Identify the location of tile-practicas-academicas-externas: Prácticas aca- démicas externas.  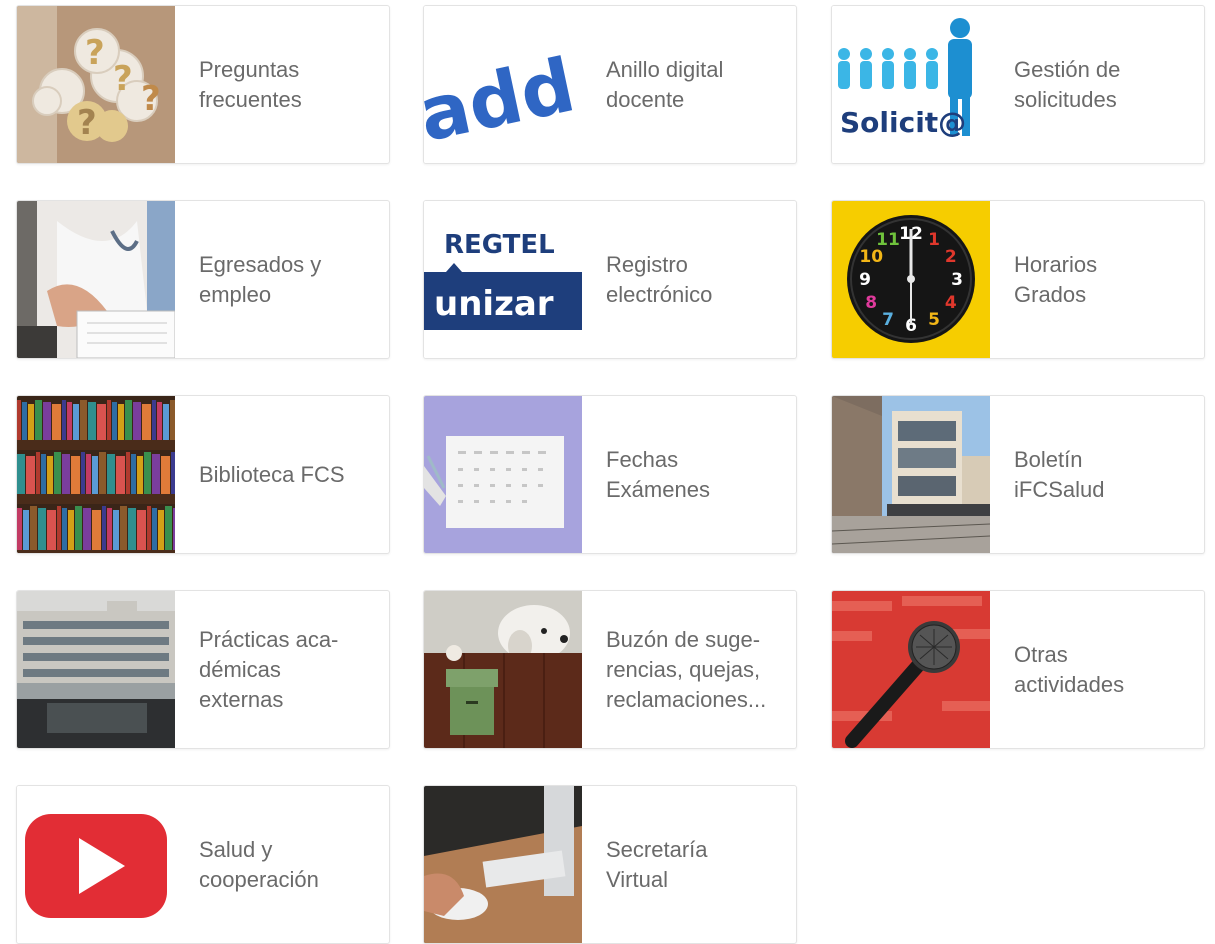
(203, 669).